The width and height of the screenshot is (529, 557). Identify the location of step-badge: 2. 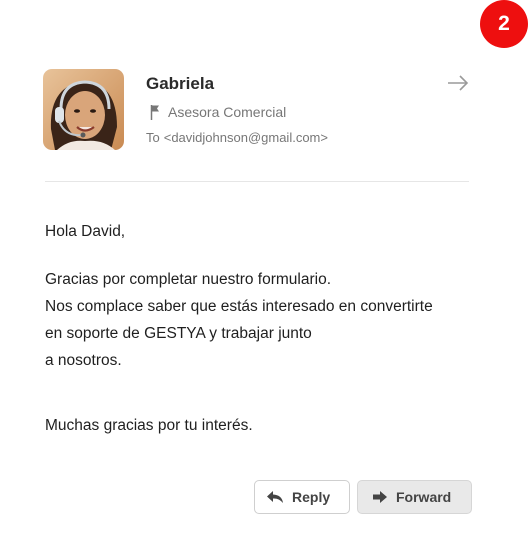
(504, 24).